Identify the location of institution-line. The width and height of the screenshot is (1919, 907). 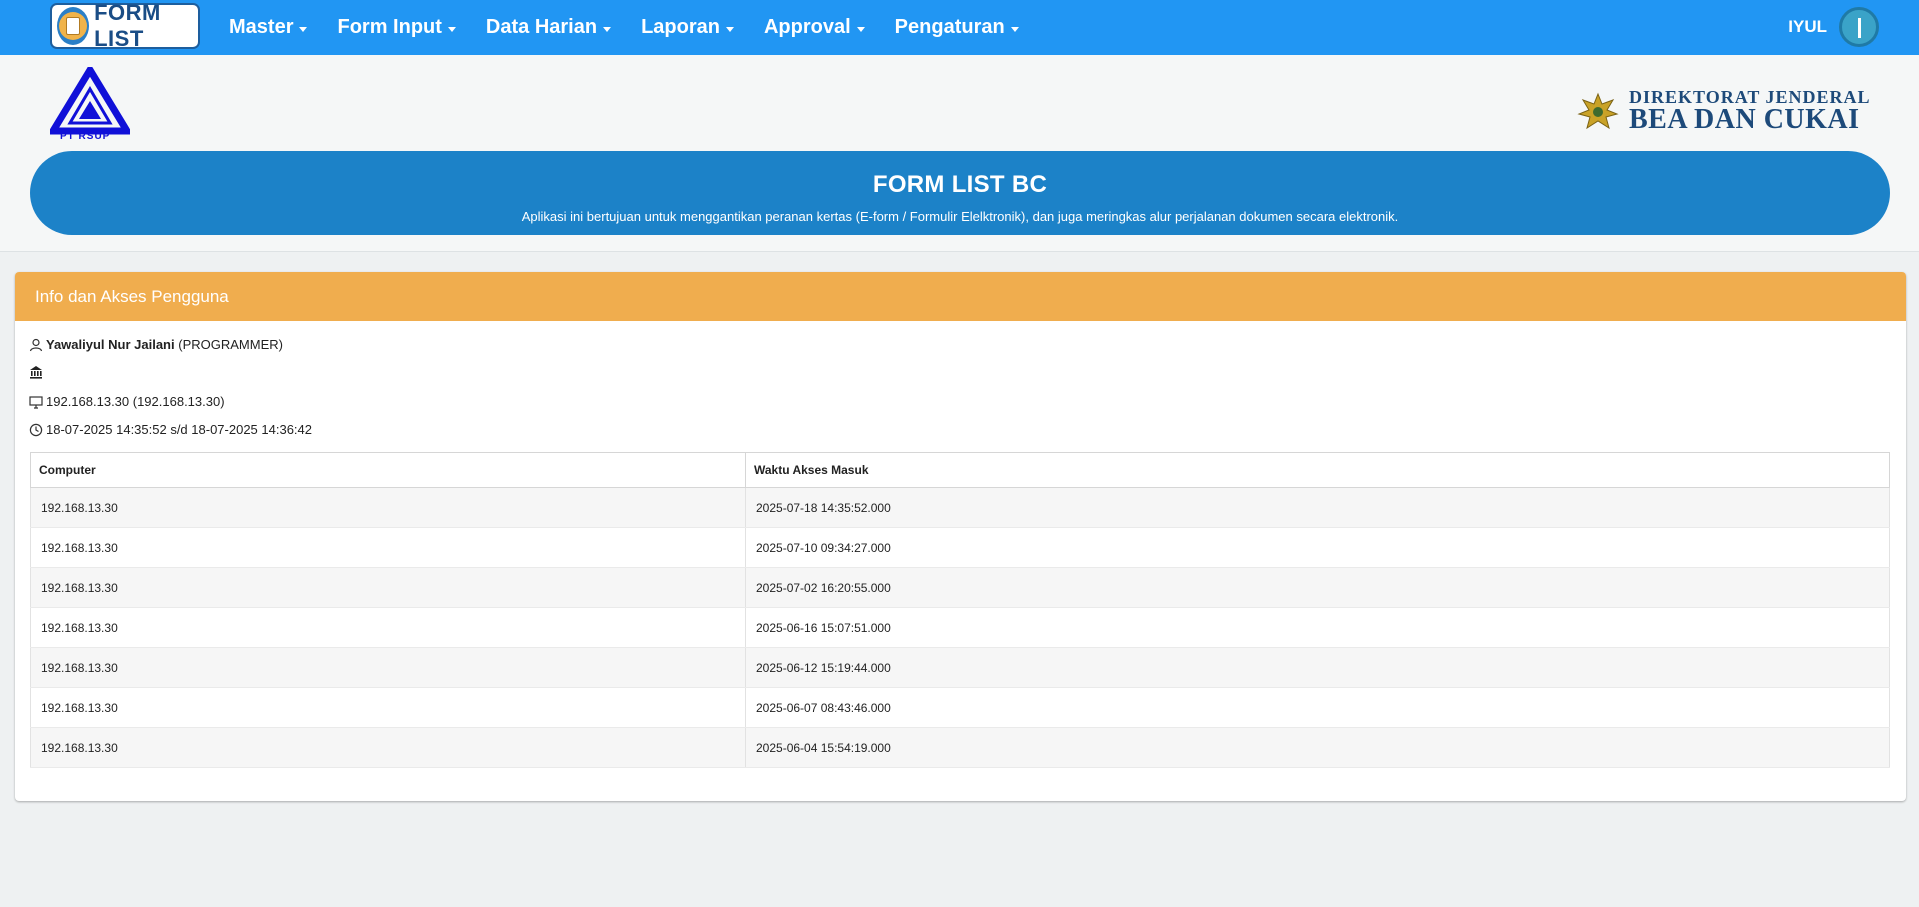
(37, 372).